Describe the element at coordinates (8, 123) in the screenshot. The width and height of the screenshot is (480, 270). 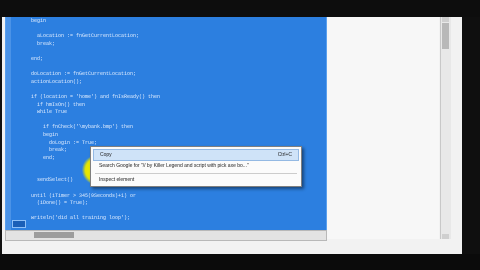
I see `editor-gutter` at that location.